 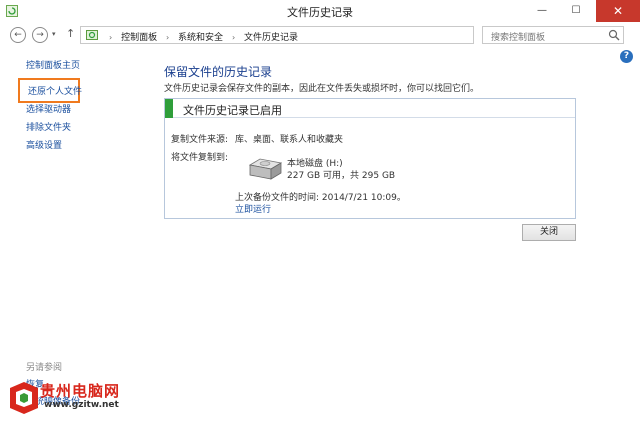 I want to click on source-label: 复制文件来源:, so click(x=200, y=140).